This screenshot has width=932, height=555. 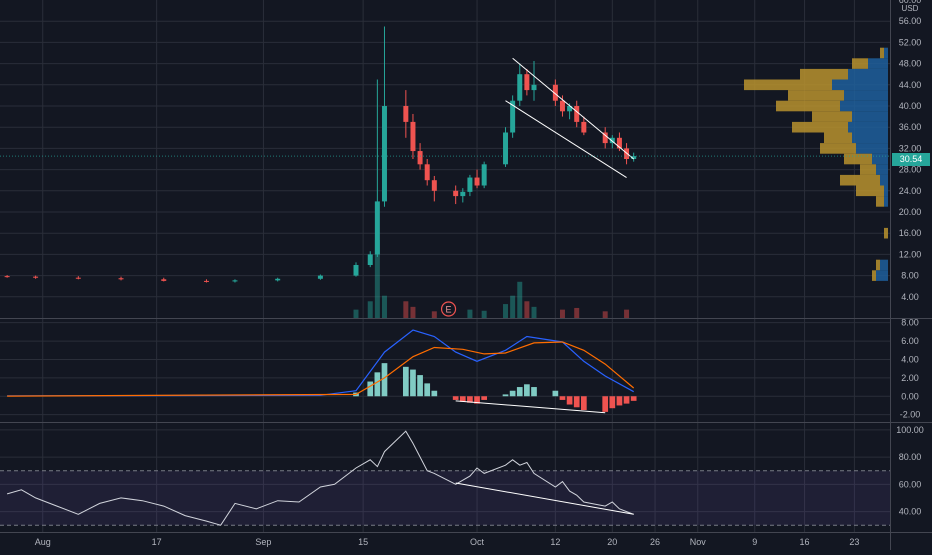 What do you see at coordinates (910, 396) in the screenshot?
I see `macd-tick-label: 0.00` at bounding box center [910, 396].